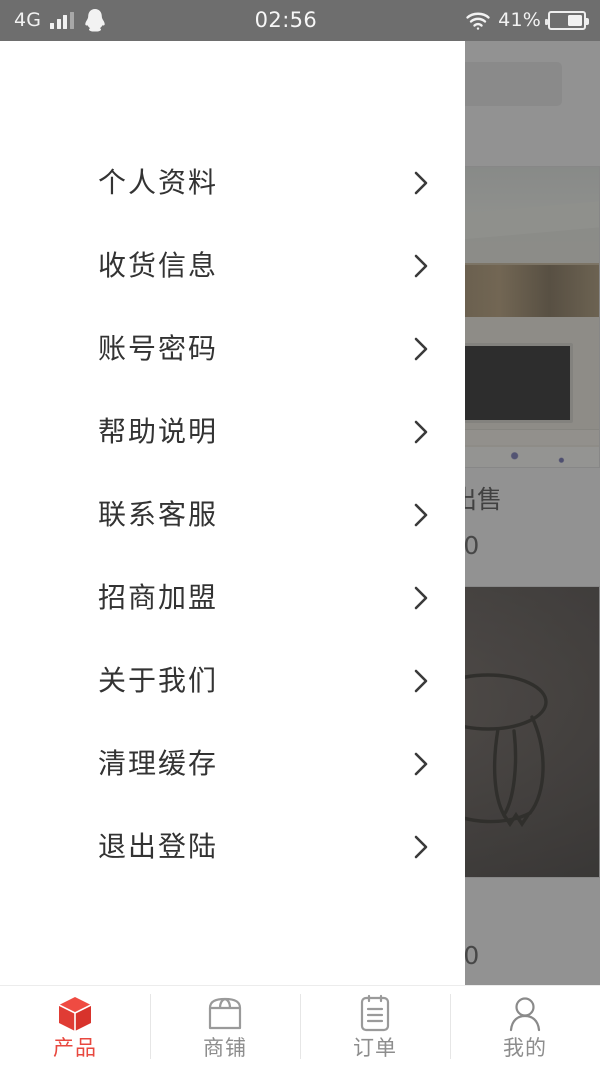  I want to click on menu-item-label: 招商加盟, so click(158, 597).